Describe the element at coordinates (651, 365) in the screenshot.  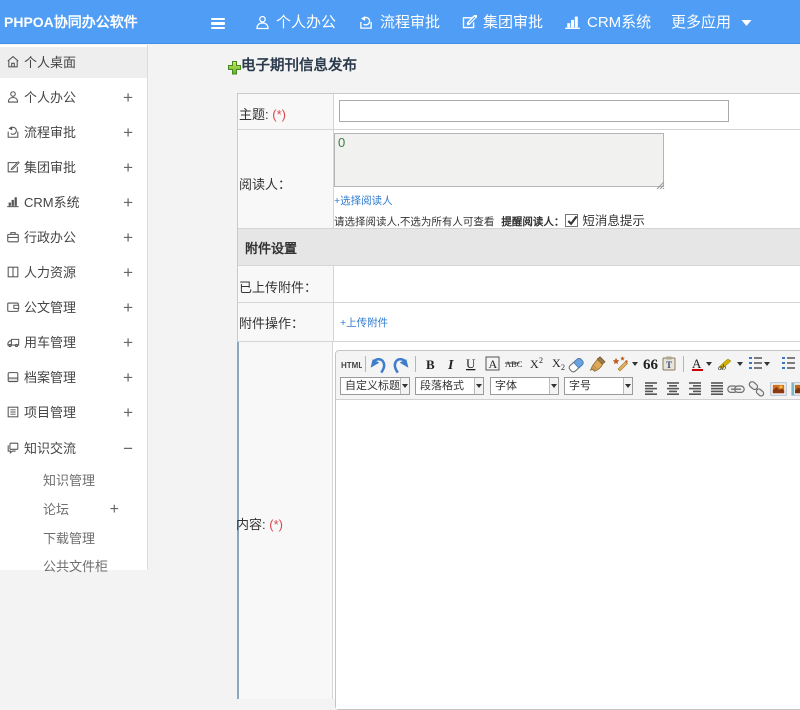
I see `svg-text: 66` at that location.